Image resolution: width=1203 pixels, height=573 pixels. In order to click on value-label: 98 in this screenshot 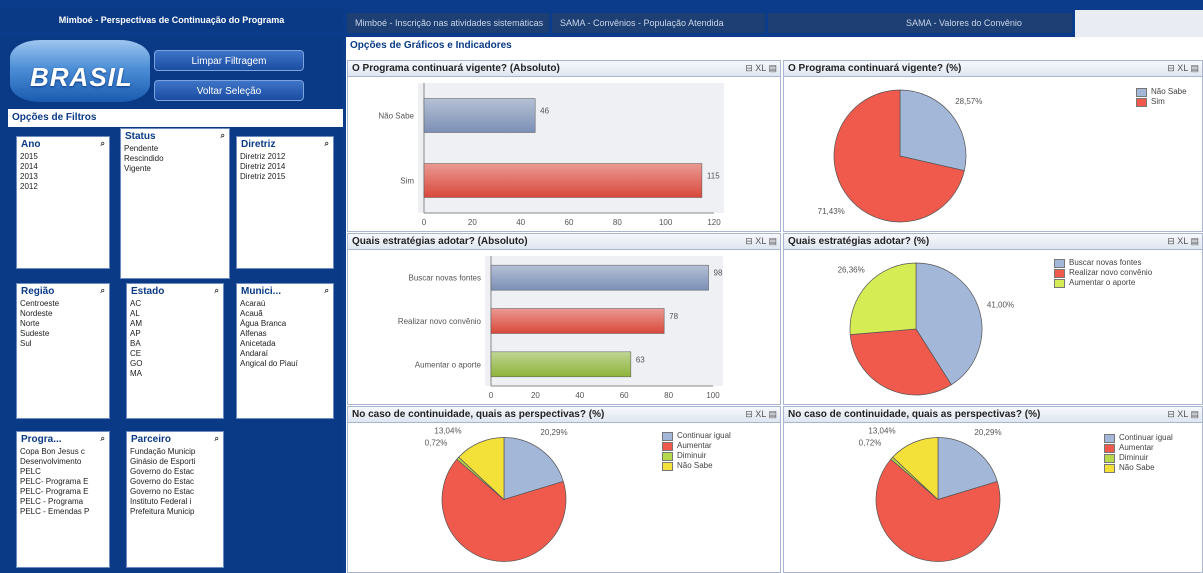, I will do `click(718, 273)`.